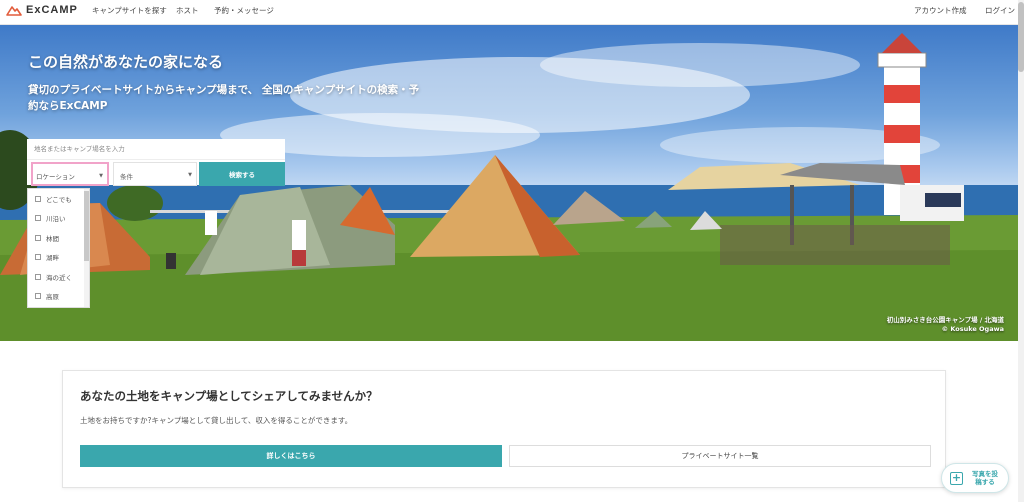  Describe the element at coordinates (956, 477) in the screenshot. I see `plus-square-icon: +` at that location.